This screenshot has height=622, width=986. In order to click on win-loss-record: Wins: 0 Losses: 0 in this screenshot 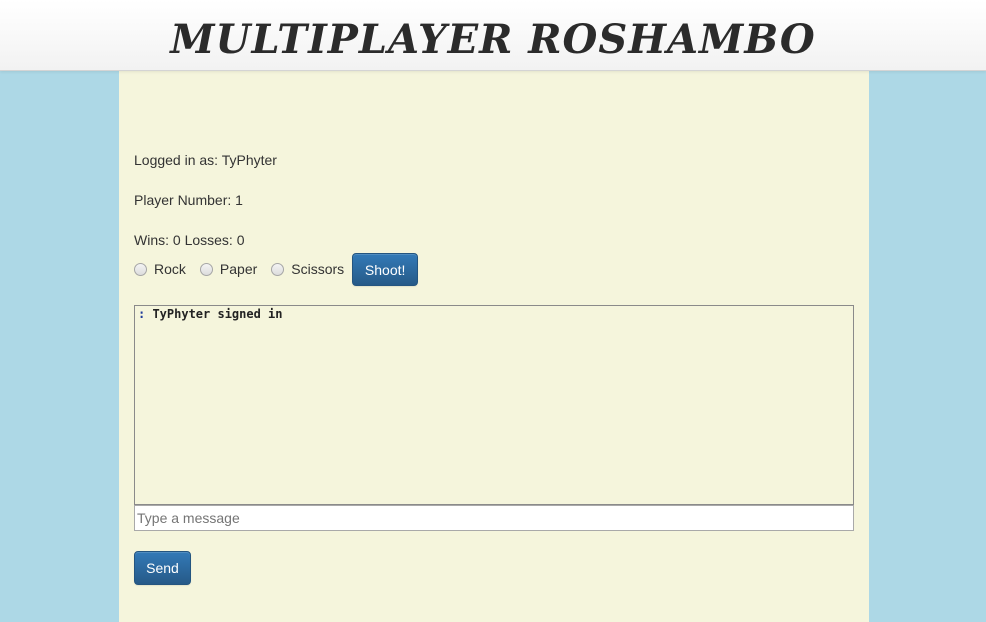, I will do `click(189, 240)`.